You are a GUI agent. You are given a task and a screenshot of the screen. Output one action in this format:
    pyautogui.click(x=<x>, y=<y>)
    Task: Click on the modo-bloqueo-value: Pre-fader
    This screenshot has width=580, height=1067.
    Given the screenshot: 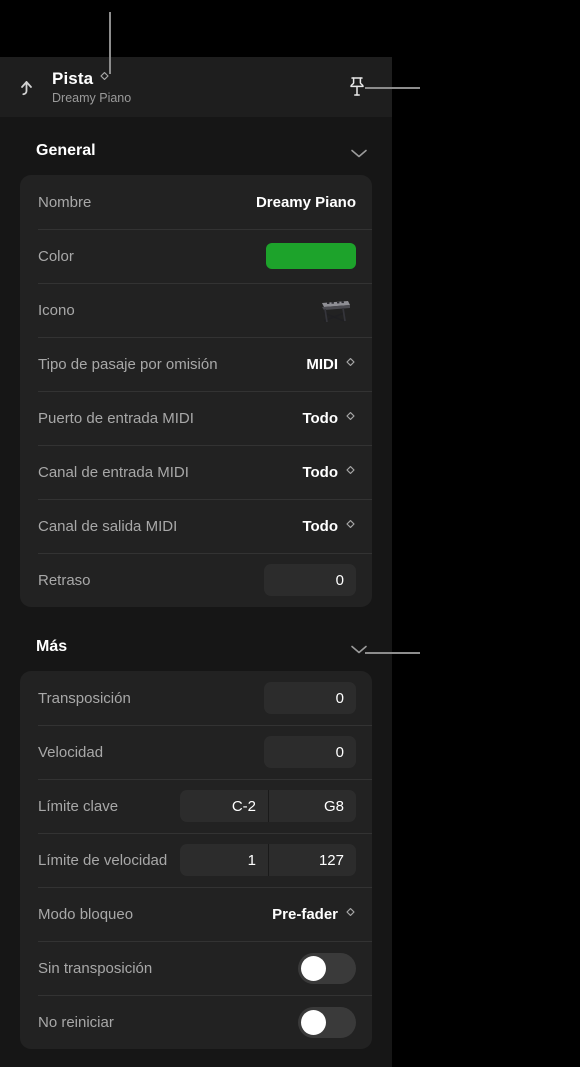 What is the action you would take?
    pyautogui.click(x=305, y=914)
    